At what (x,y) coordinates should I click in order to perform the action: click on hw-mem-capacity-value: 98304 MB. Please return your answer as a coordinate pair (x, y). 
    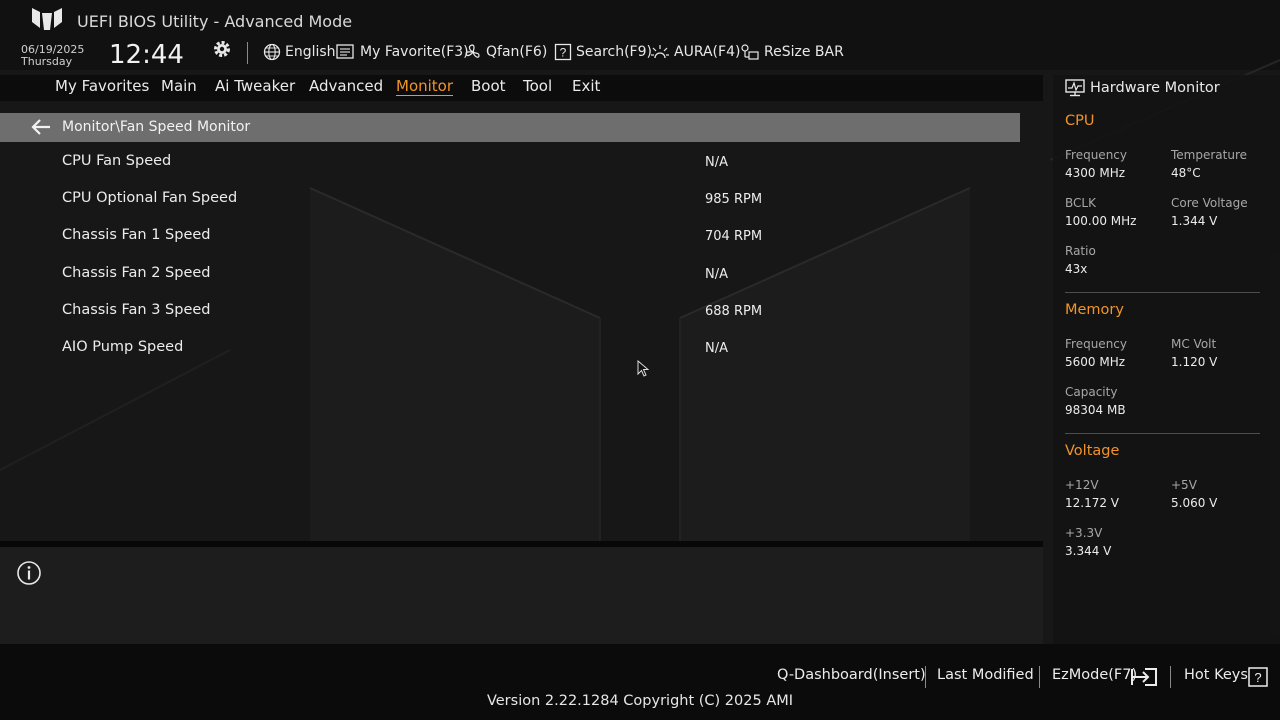
    Looking at the image, I should click on (1095, 410).